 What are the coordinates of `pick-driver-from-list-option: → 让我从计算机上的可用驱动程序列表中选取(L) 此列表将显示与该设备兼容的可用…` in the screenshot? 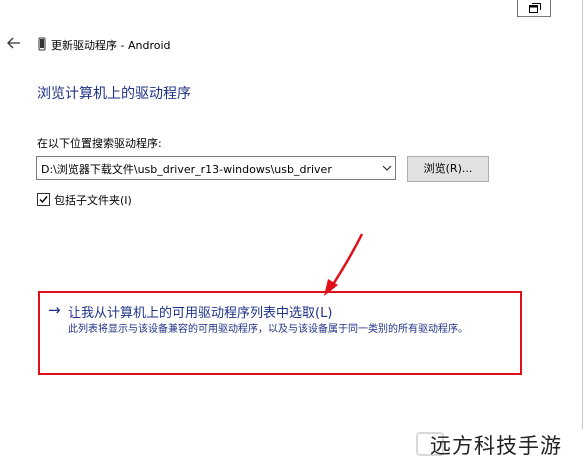 It's located at (280, 333).